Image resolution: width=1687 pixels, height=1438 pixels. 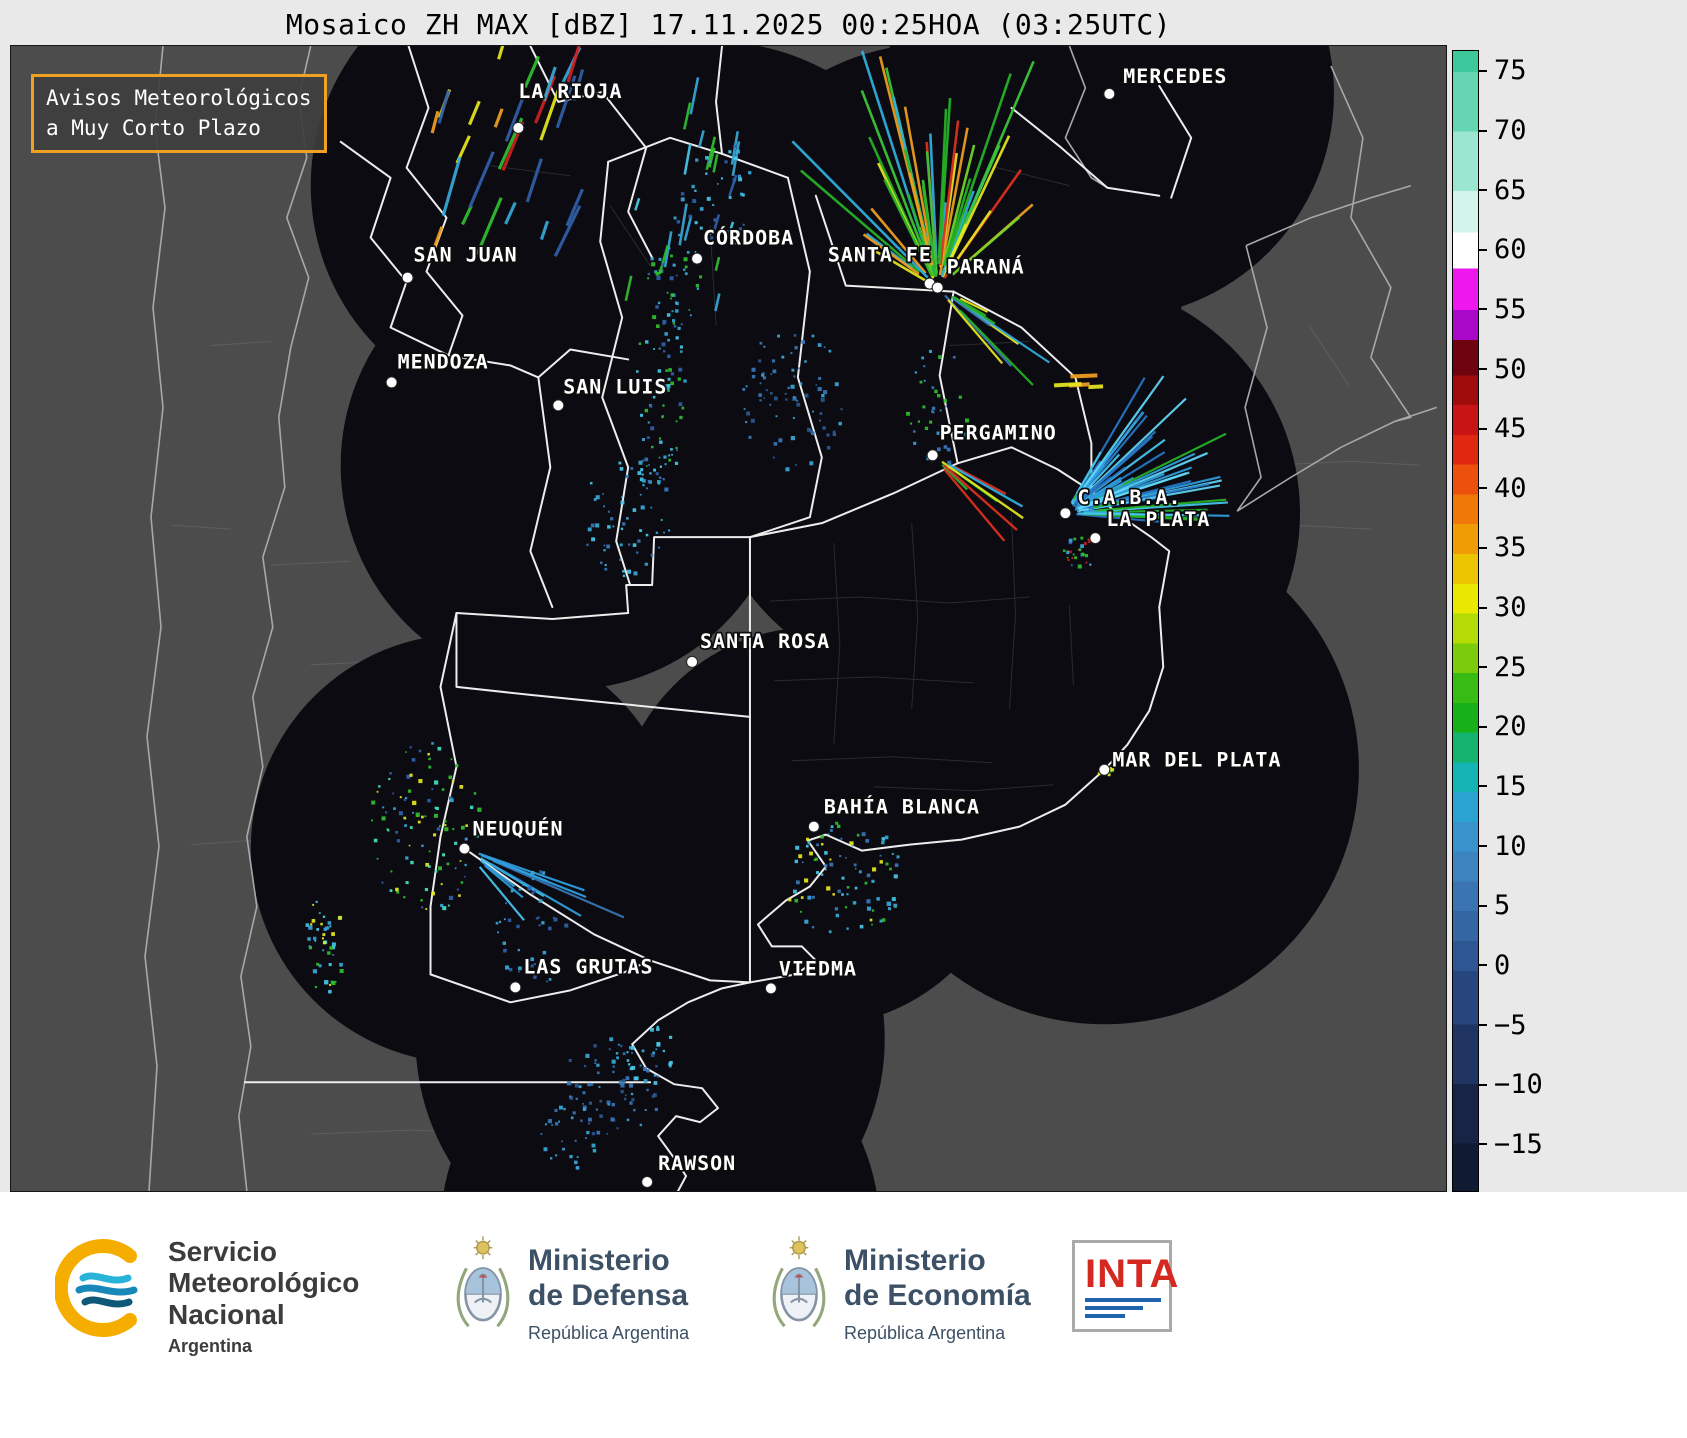 I want to click on colorbar-tick-40: 40, so click(x=1503, y=488).